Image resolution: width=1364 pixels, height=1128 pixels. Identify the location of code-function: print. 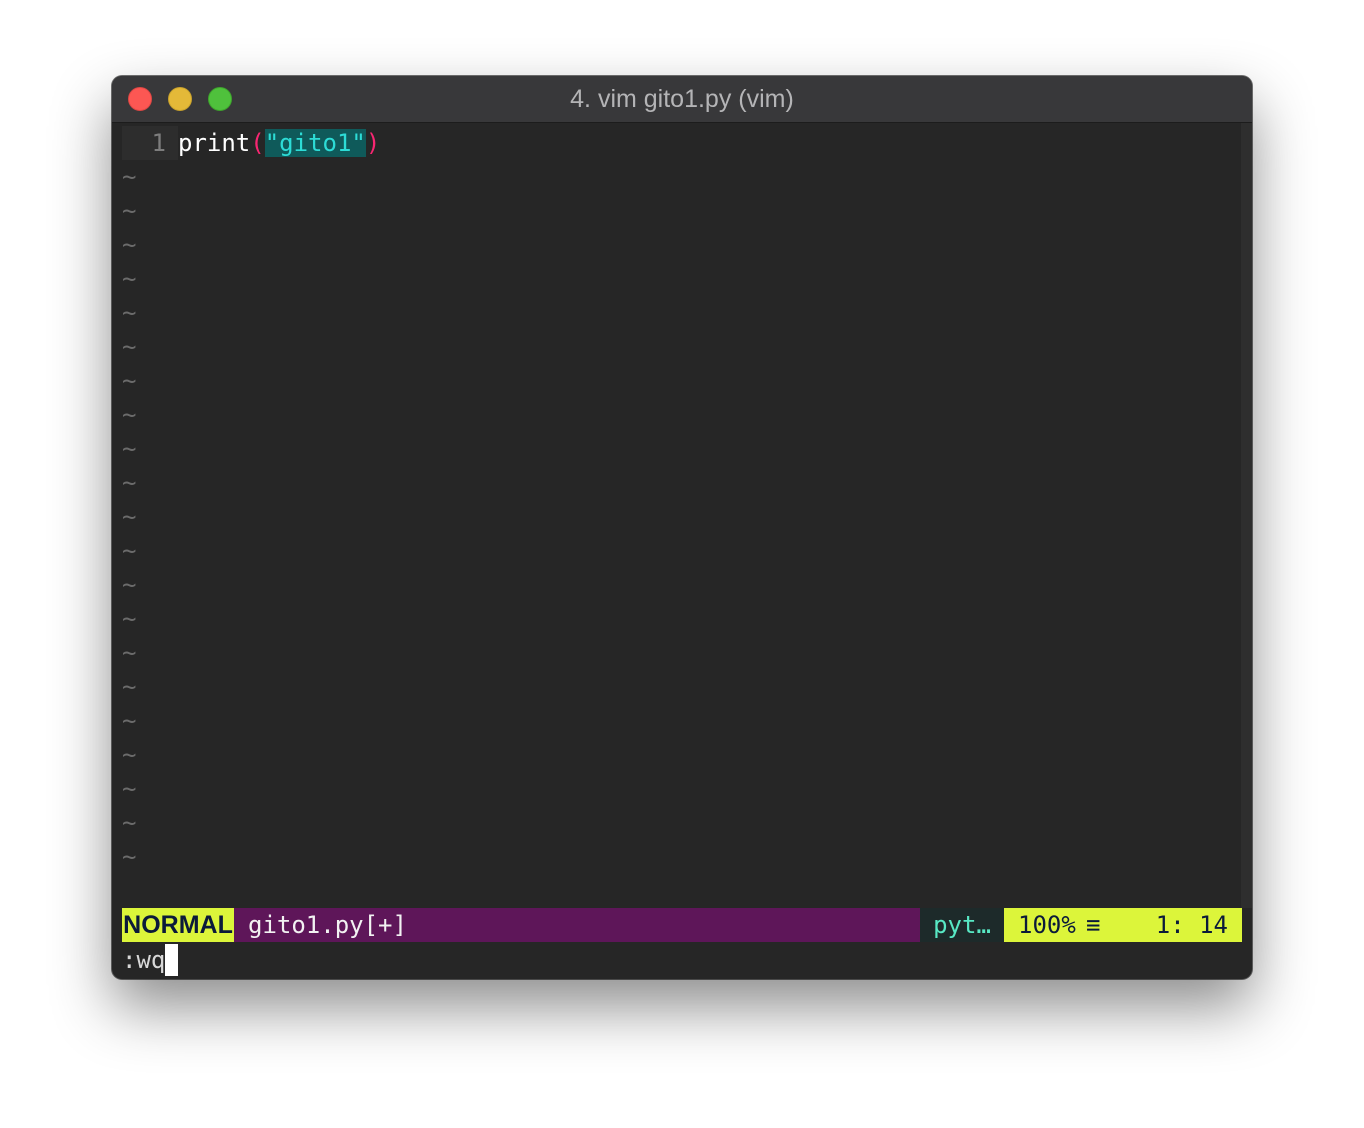
(214, 143).